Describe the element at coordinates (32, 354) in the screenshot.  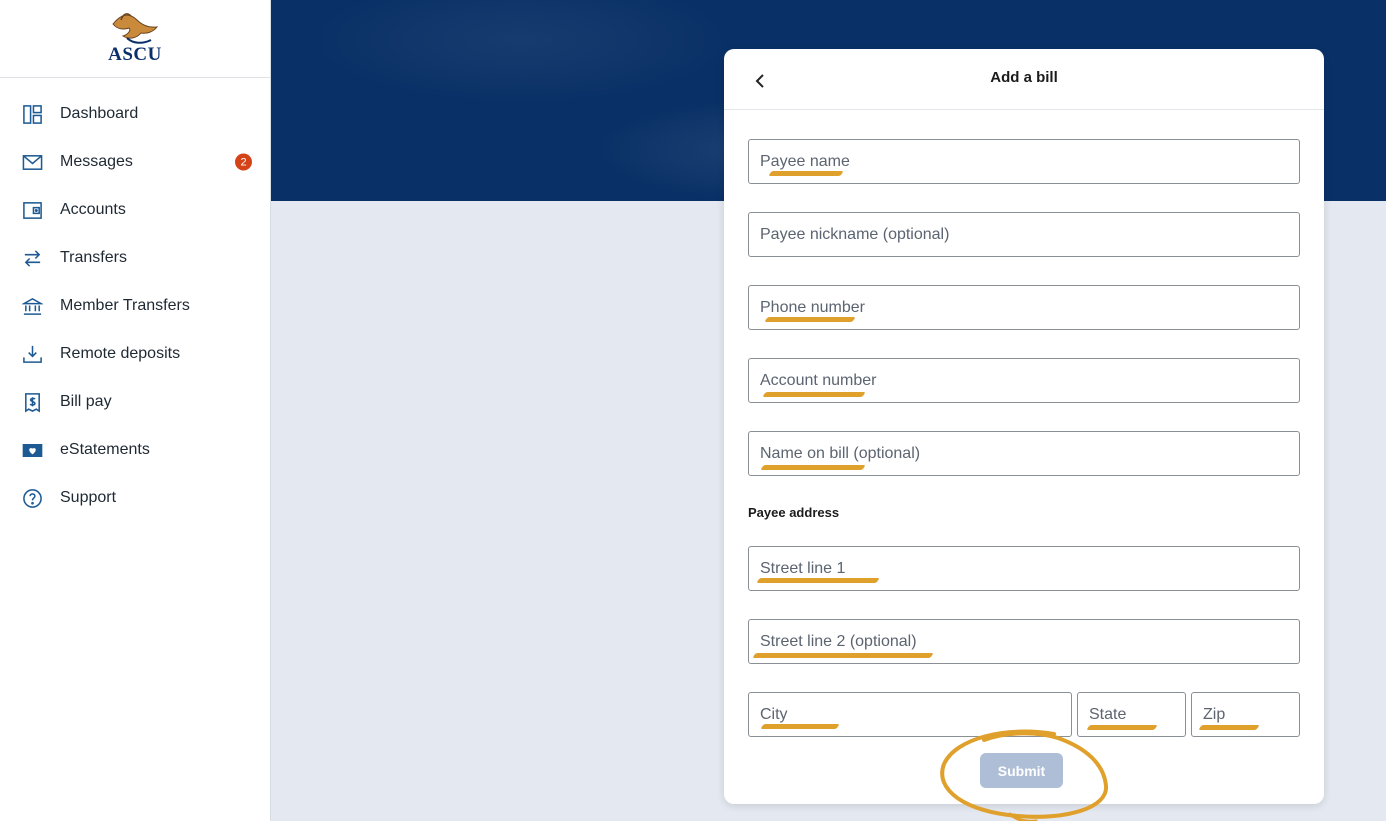
I see `download-tray-icon` at that location.